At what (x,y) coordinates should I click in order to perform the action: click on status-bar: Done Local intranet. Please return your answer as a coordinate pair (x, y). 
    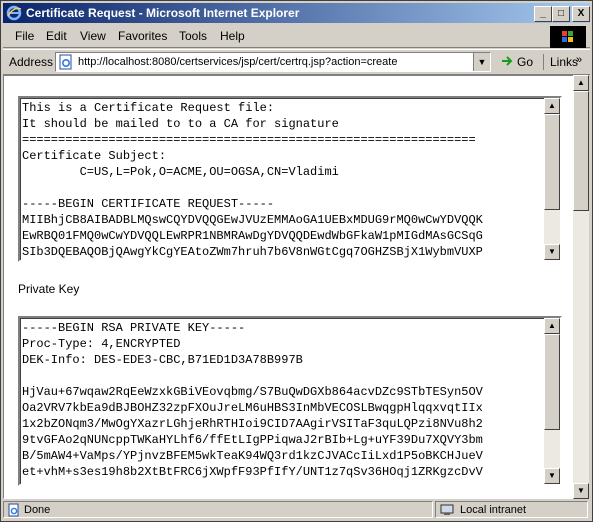
    Looking at the image, I should click on (296, 509).